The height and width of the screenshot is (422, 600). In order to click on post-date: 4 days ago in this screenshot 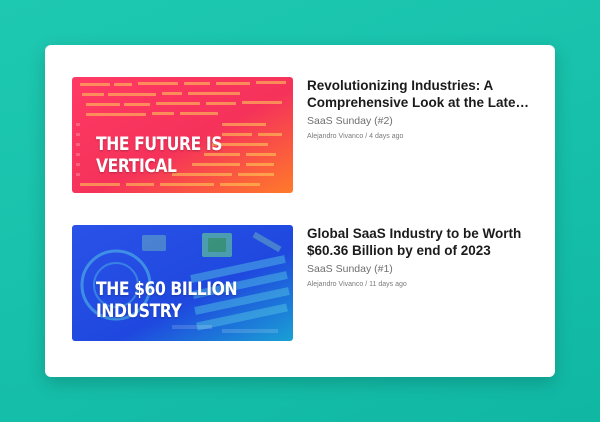, I will do `click(386, 136)`.